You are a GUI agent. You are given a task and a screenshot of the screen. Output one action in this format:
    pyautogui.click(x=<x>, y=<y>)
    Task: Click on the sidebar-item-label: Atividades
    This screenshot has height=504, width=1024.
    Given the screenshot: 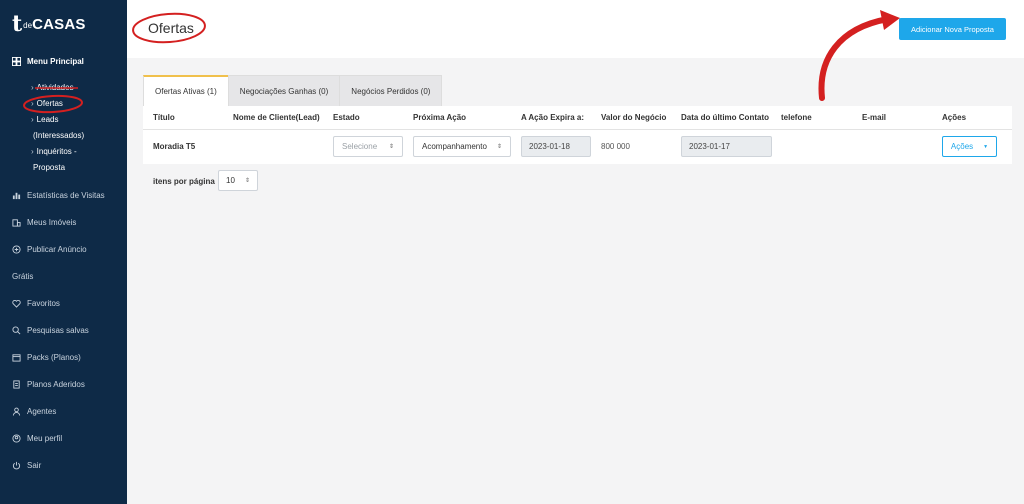 What is the action you would take?
    pyautogui.click(x=55, y=87)
    